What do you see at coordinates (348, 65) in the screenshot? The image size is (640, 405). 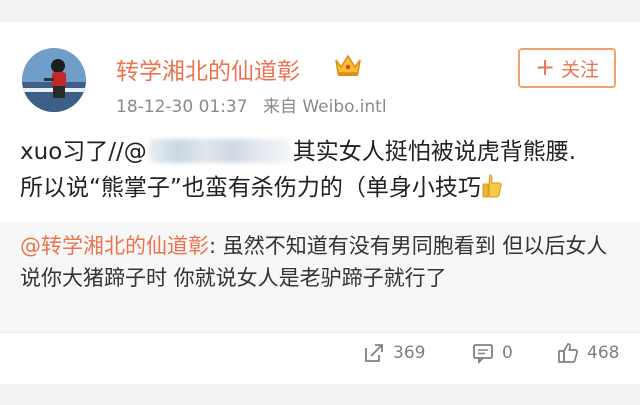 I see `crown-icon` at bounding box center [348, 65].